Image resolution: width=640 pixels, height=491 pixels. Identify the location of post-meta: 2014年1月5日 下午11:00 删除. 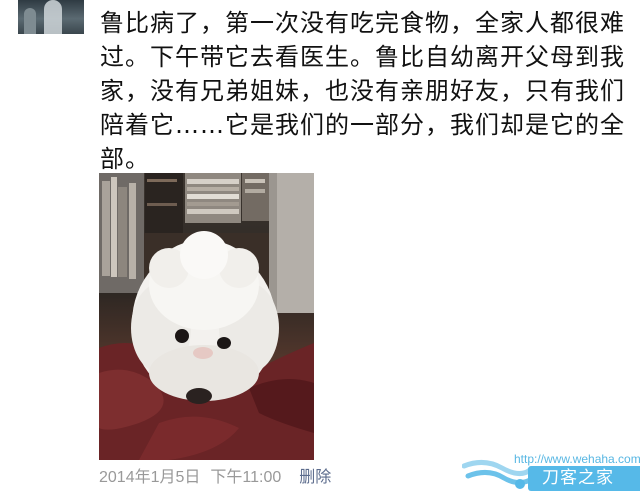
(215, 478).